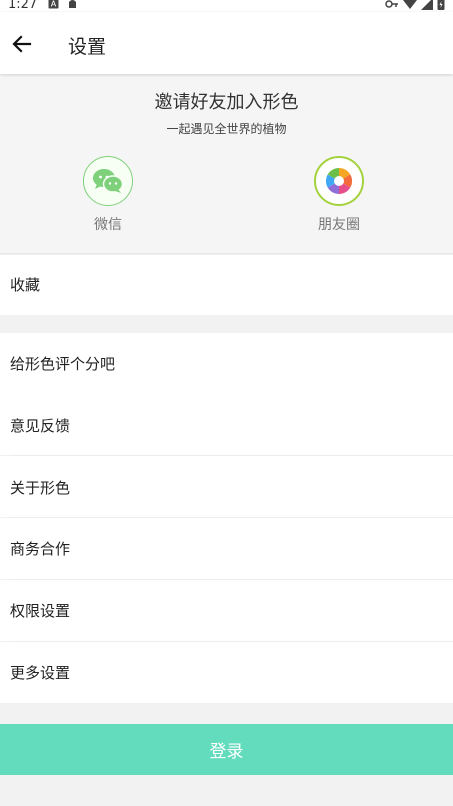  I want to click on invite-title: 邀请好友加入形色, so click(226, 102).